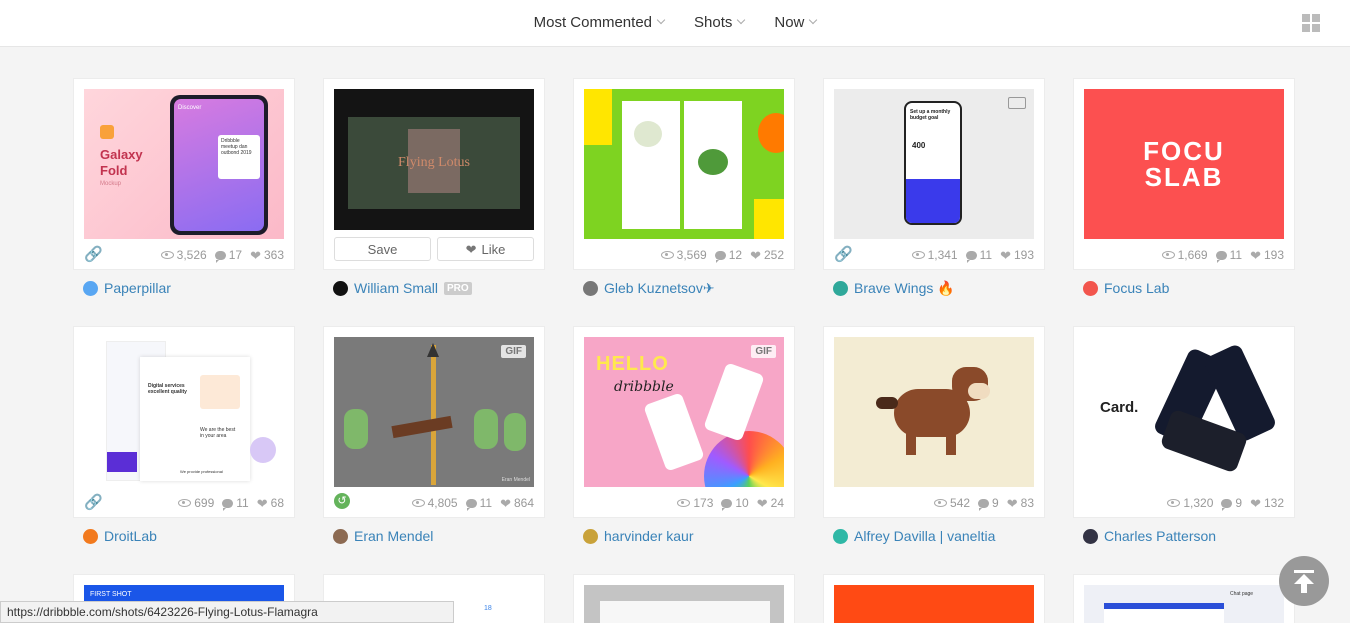 The height and width of the screenshot is (623, 1350). I want to click on shot-card: FOCU SLAB 1,669 11 ❤ 193, so click(1184, 174).